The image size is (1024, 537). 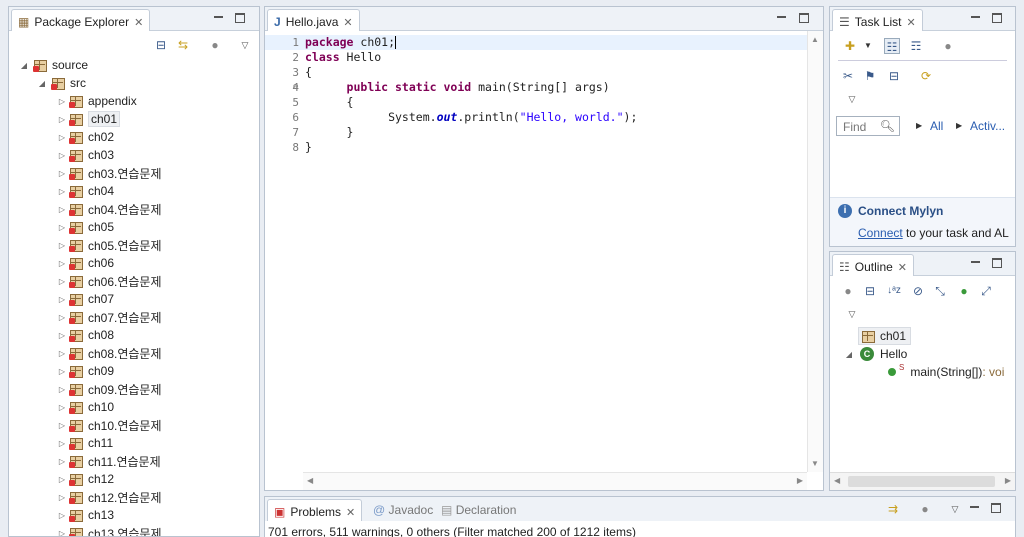 What do you see at coordinates (996, 508) in the screenshot?
I see `maximize-icon` at bounding box center [996, 508].